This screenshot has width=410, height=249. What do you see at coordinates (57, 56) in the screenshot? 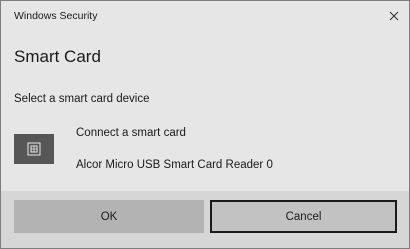
I see `dialog-heading: Smart Card` at bounding box center [57, 56].